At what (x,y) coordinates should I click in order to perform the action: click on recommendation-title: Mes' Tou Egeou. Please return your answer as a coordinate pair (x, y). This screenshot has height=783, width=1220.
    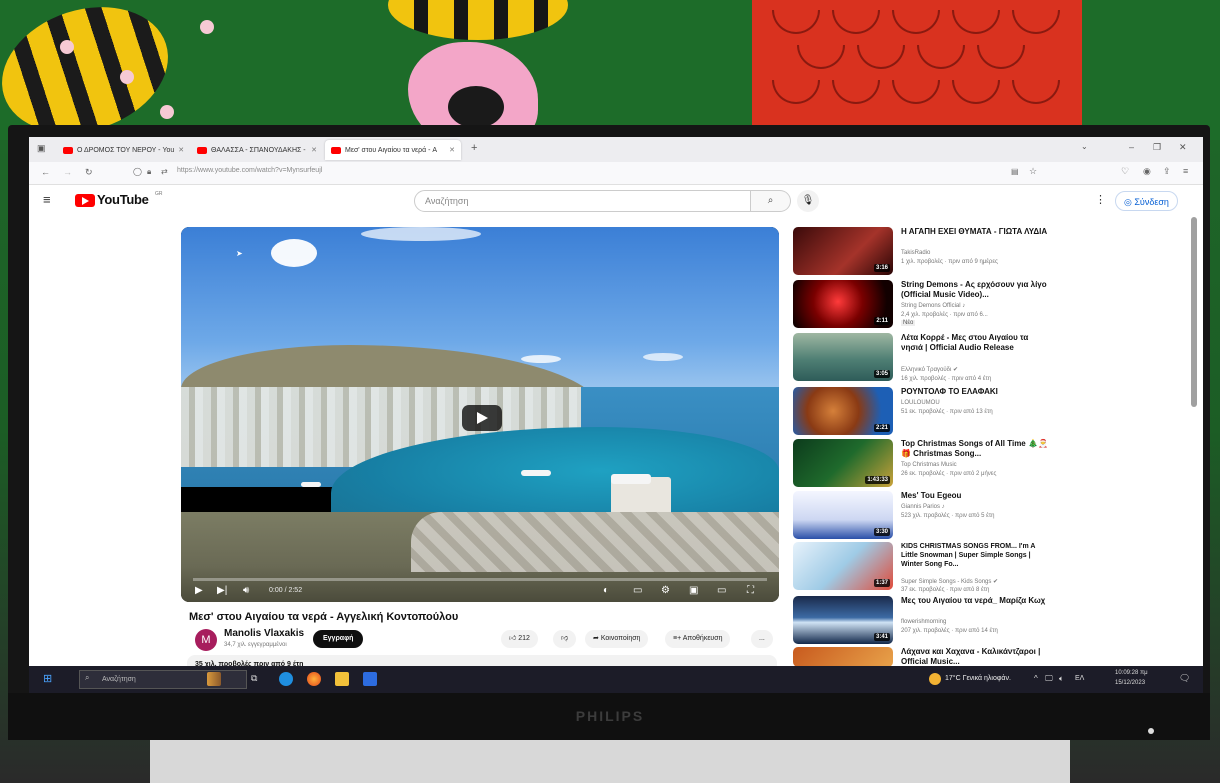
    Looking at the image, I should click on (976, 496).